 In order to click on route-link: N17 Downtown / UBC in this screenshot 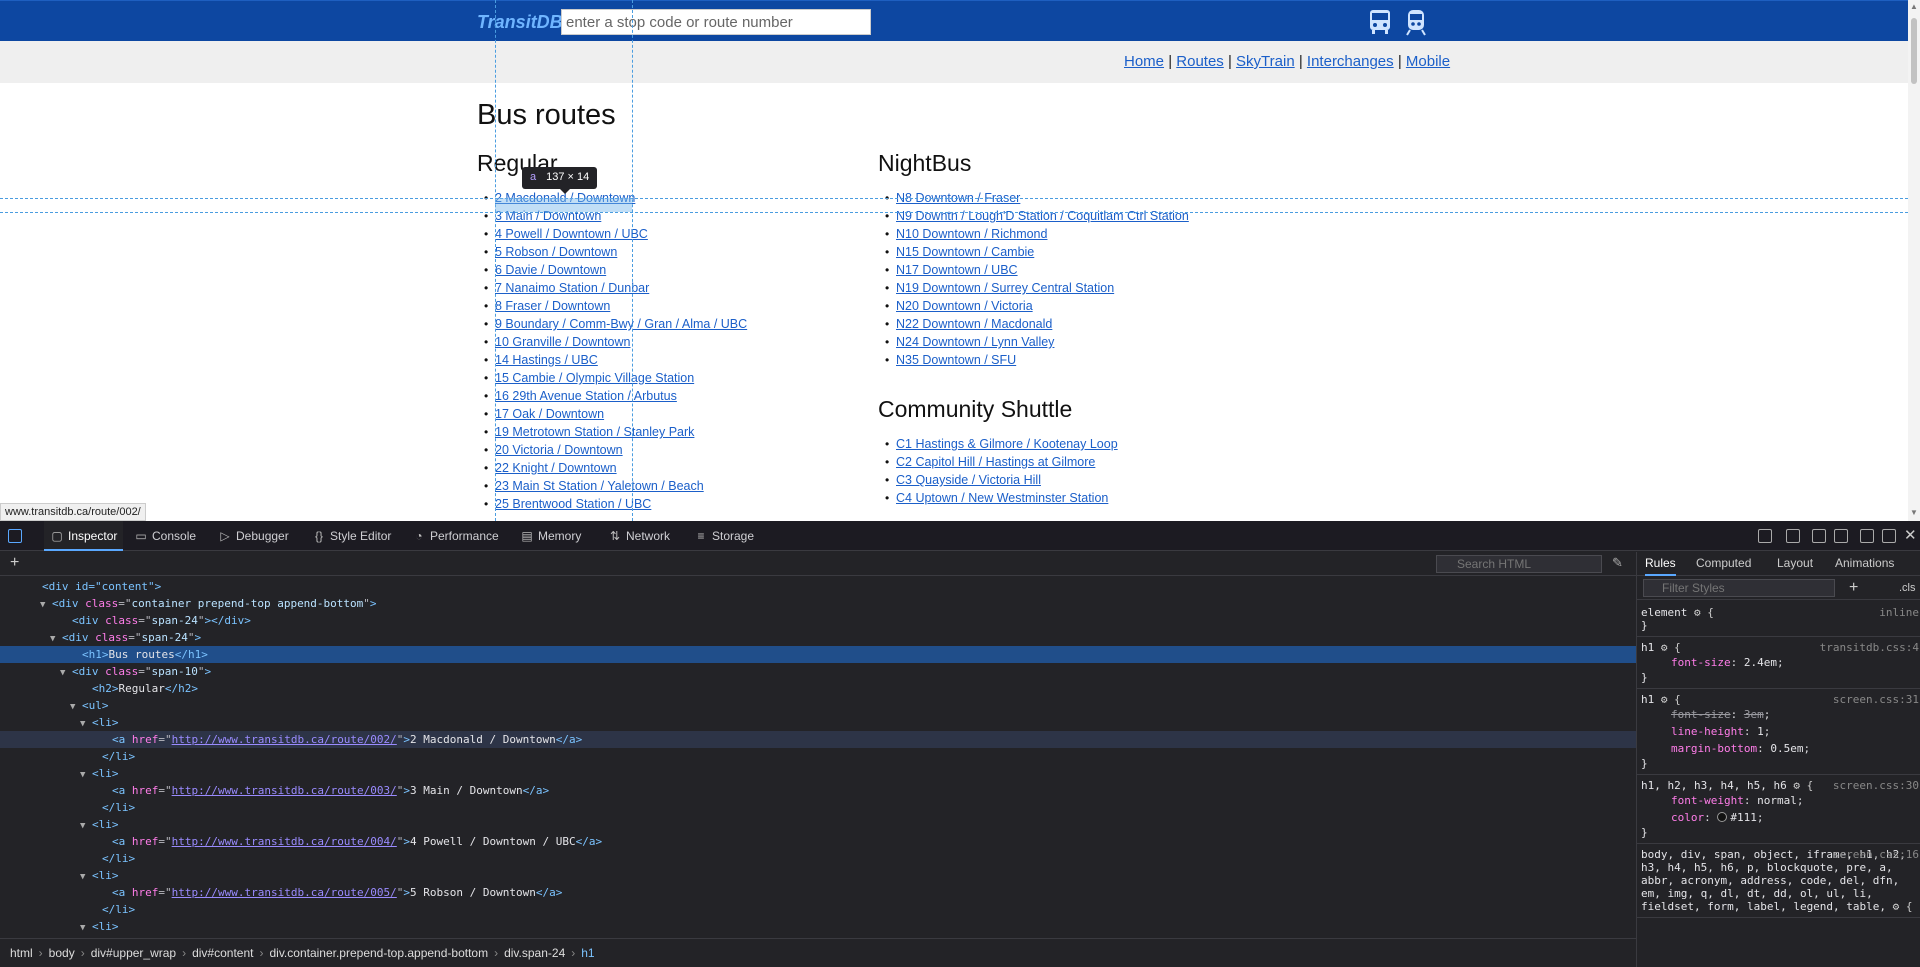, I will do `click(957, 270)`.